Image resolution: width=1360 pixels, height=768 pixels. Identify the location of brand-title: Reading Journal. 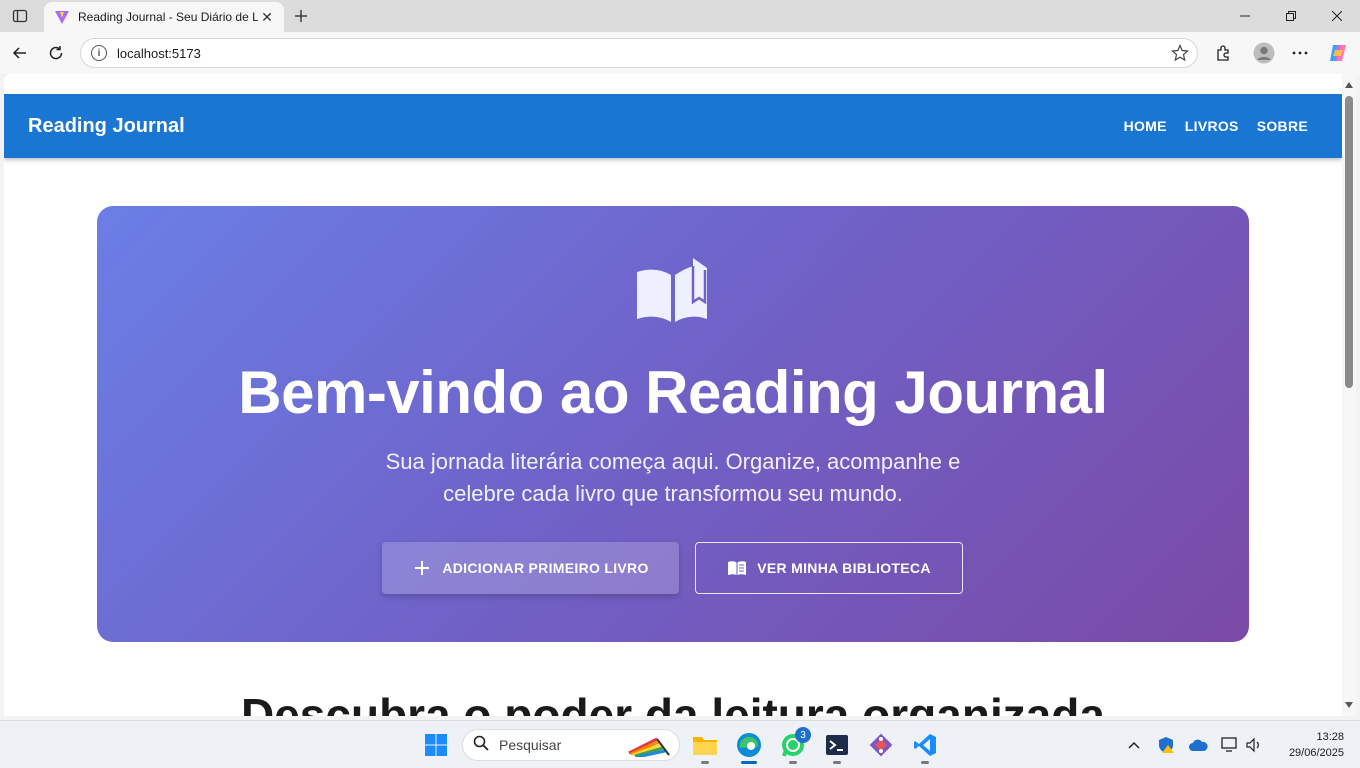
(106, 126).